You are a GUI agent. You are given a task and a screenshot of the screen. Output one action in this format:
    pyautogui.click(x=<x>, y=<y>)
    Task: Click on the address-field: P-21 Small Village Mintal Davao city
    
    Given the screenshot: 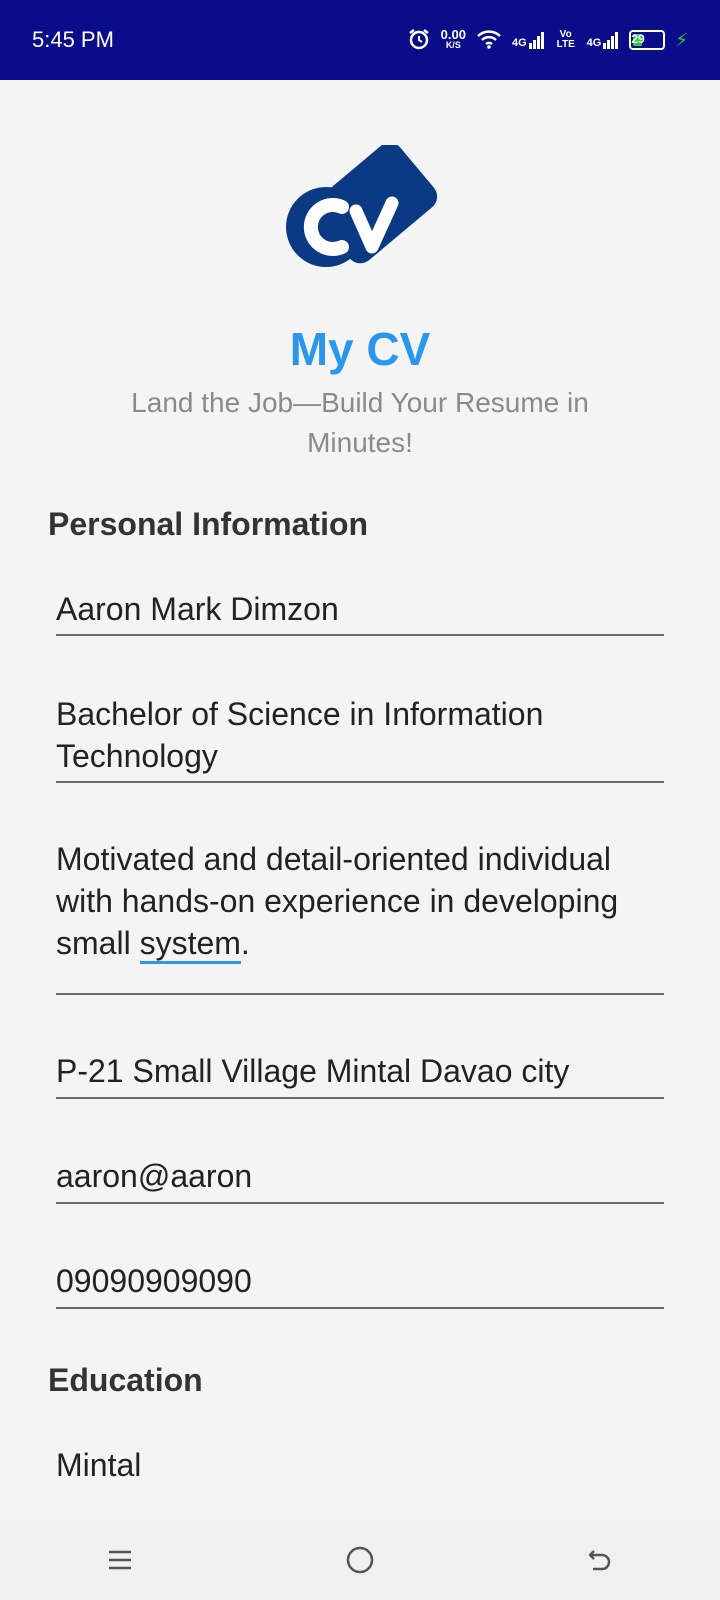 What is the action you would take?
    pyautogui.click(x=360, y=1074)
    